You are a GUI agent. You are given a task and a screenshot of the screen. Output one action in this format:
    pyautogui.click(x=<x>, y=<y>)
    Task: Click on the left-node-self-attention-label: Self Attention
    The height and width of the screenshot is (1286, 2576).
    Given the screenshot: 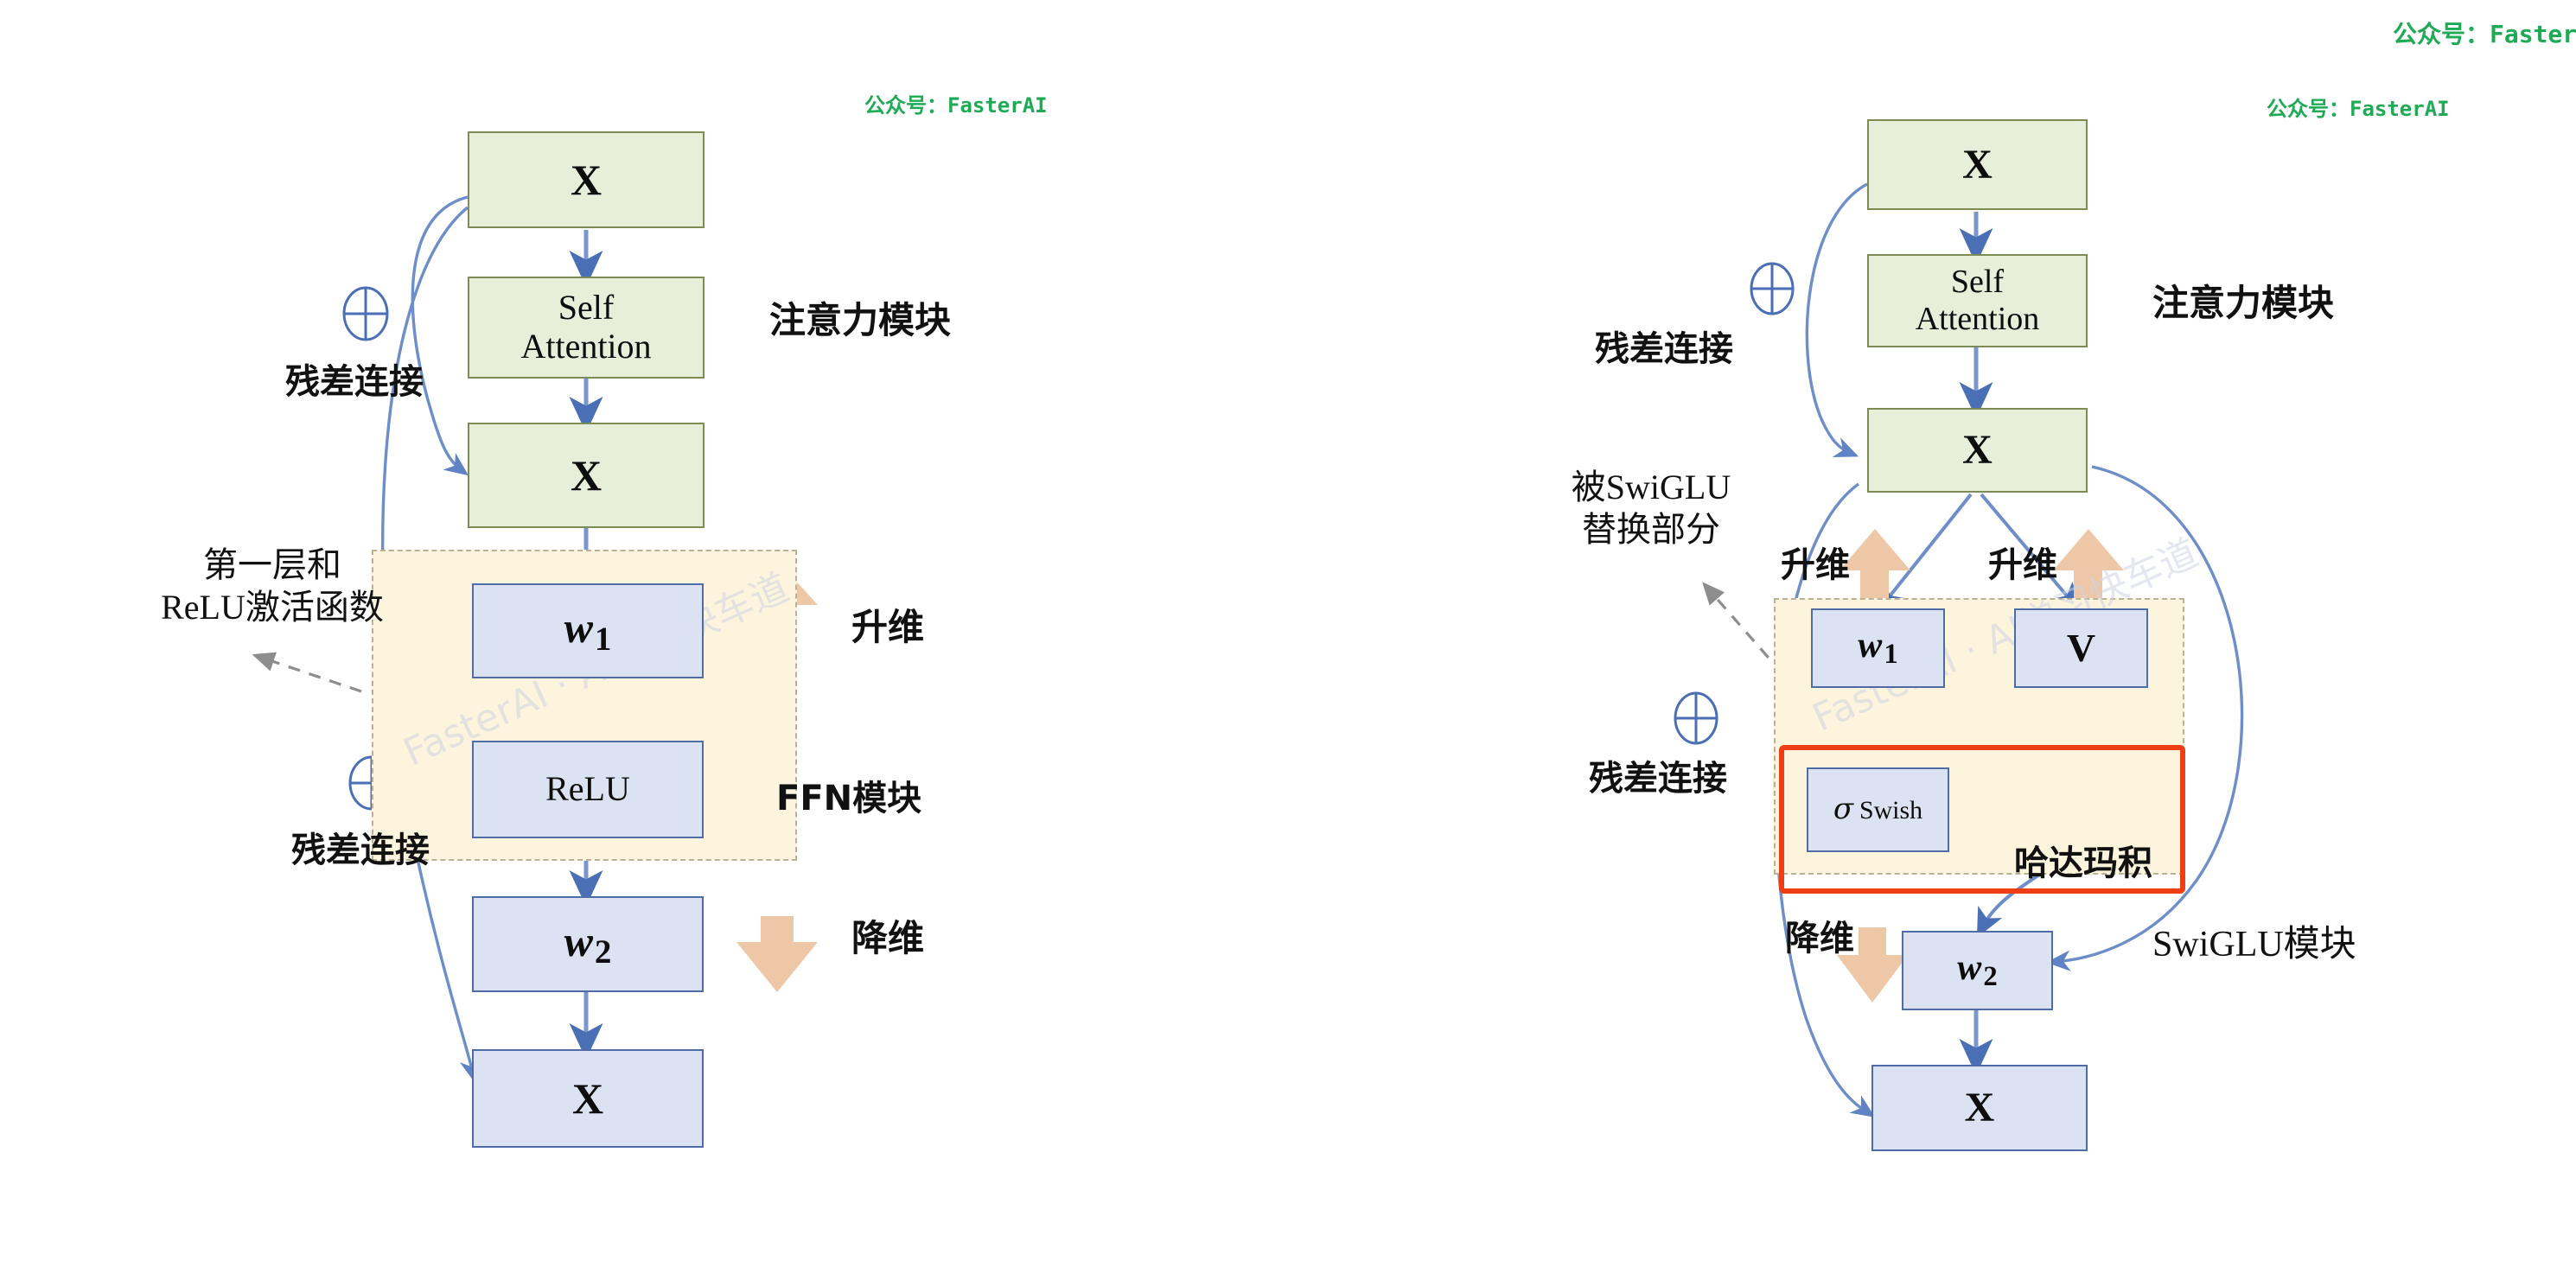 What is the action you would take?
    pyautogui.click(x=586, y=327)
    